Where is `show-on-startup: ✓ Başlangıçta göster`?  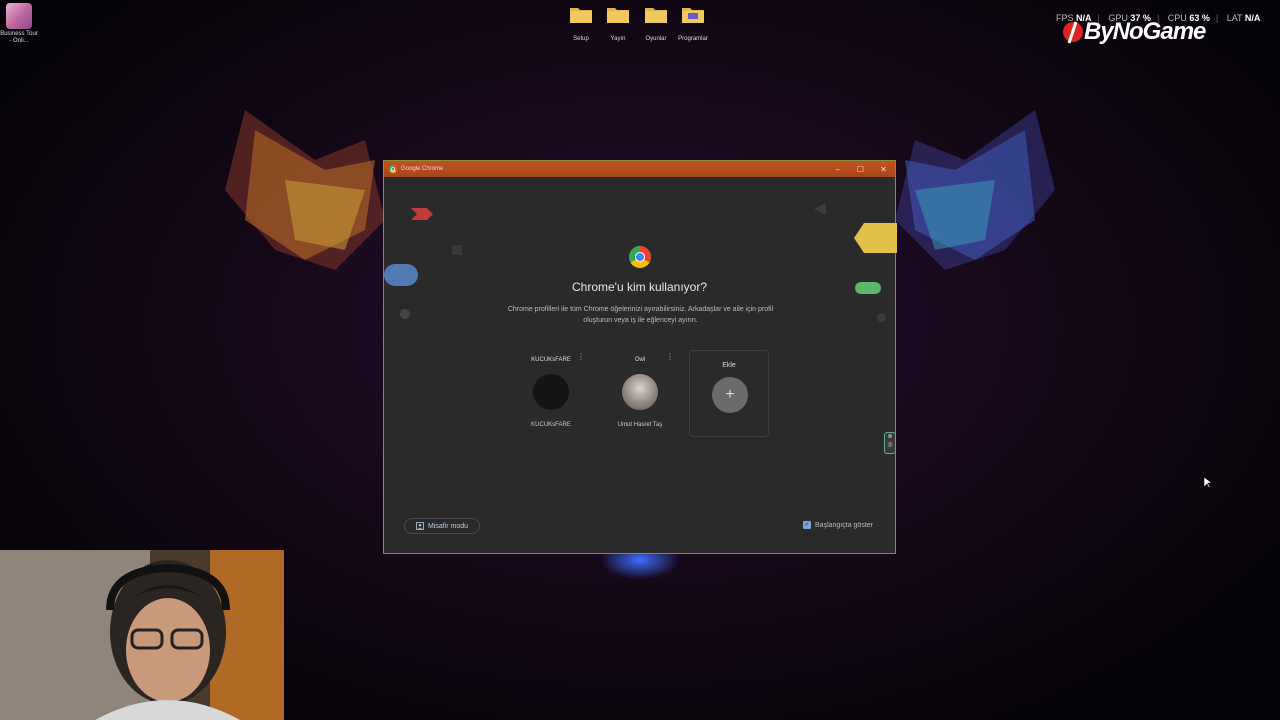 show-on-startup: ✓ Başlangıçta göster is located at coordinates (838, 525).